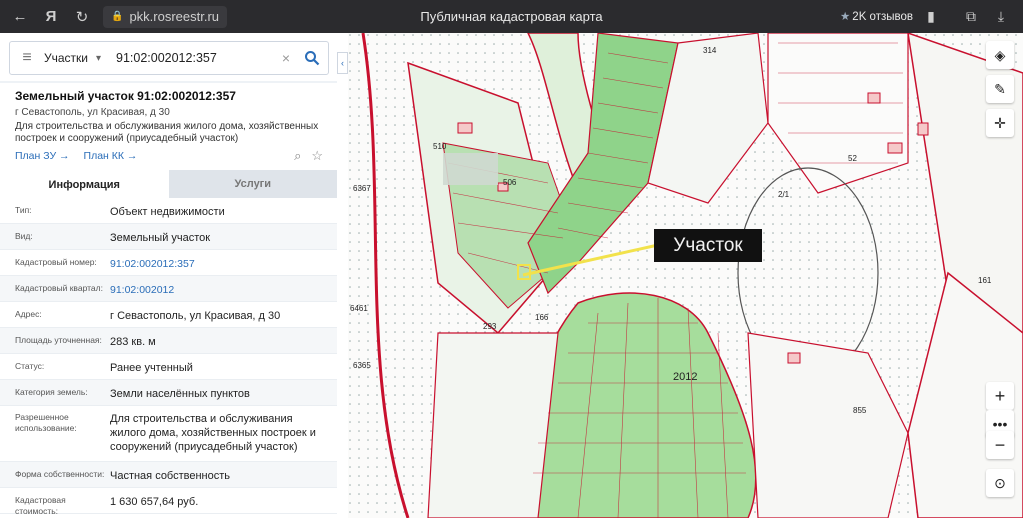  I want to click on block-label: 2012, so click(685, 377).